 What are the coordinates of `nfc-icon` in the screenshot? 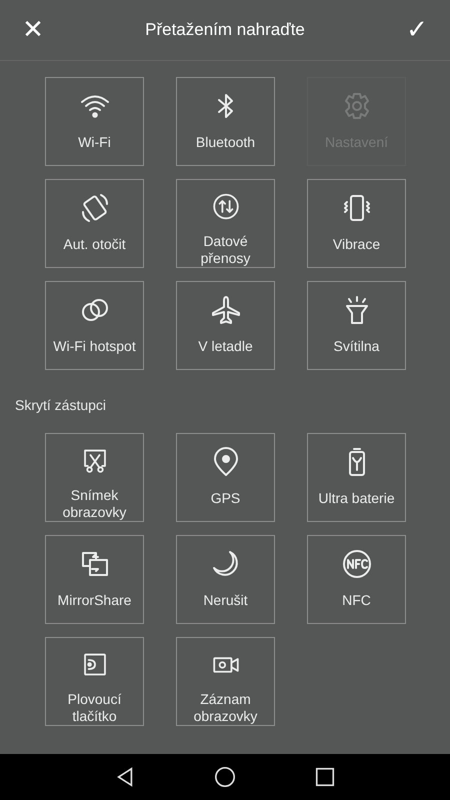 It's located at (356, 564).